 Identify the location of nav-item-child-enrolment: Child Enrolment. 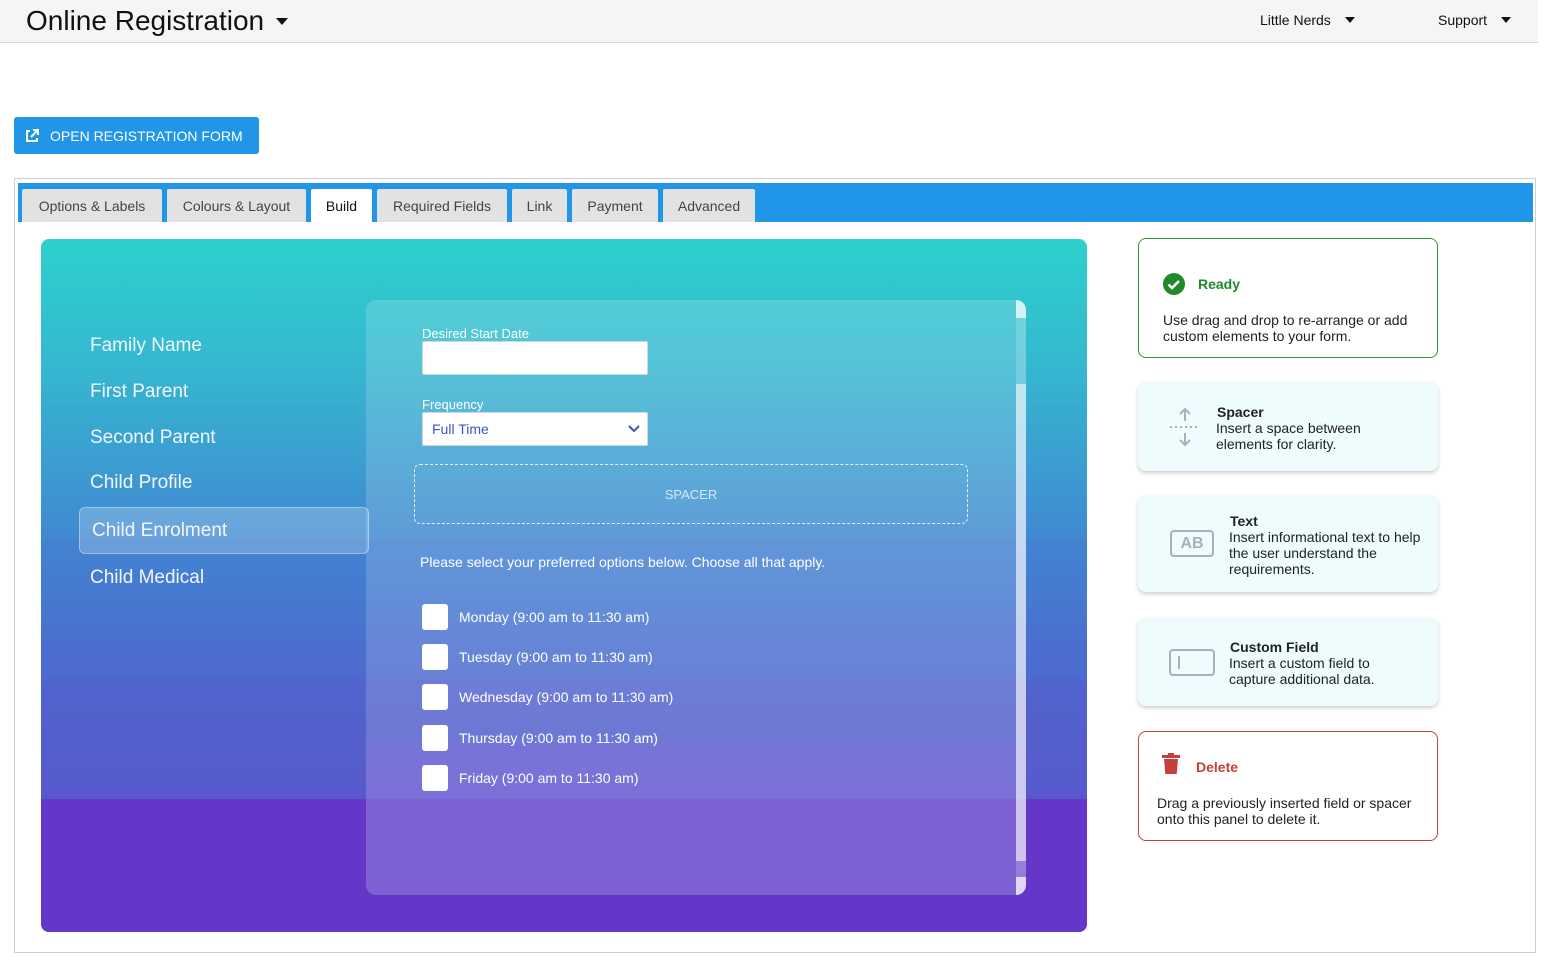
(224, 530).